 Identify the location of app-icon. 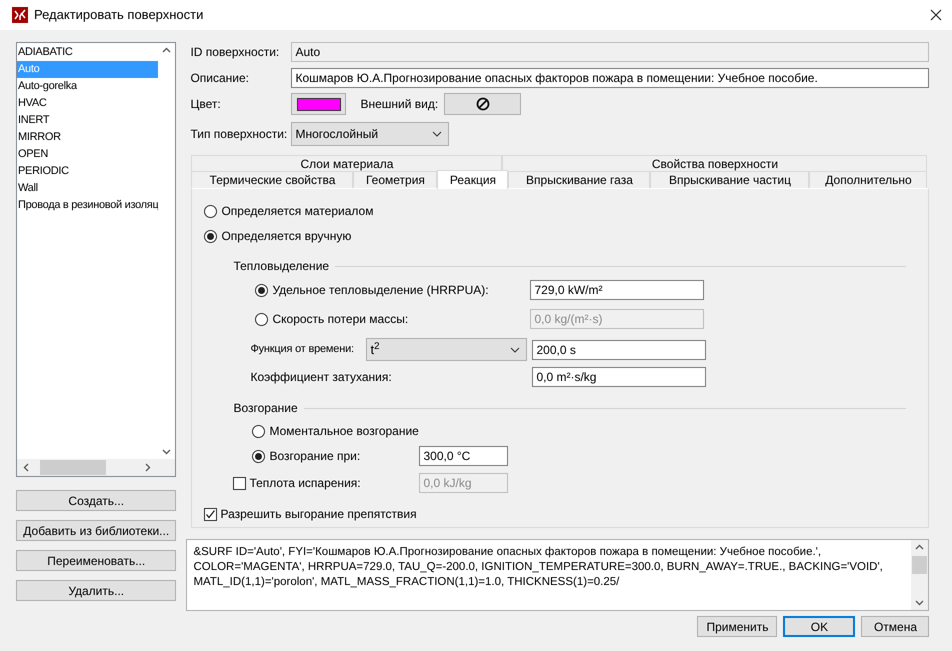
(20, 15).